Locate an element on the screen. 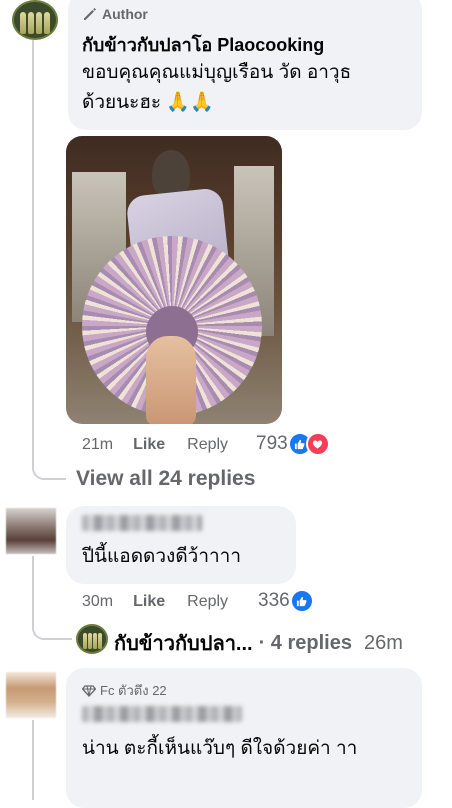 This screenshot has width=452, height=808. top-fan-badge-label: Fc ตัวตึง 22 is located at coordinates (133, 690).